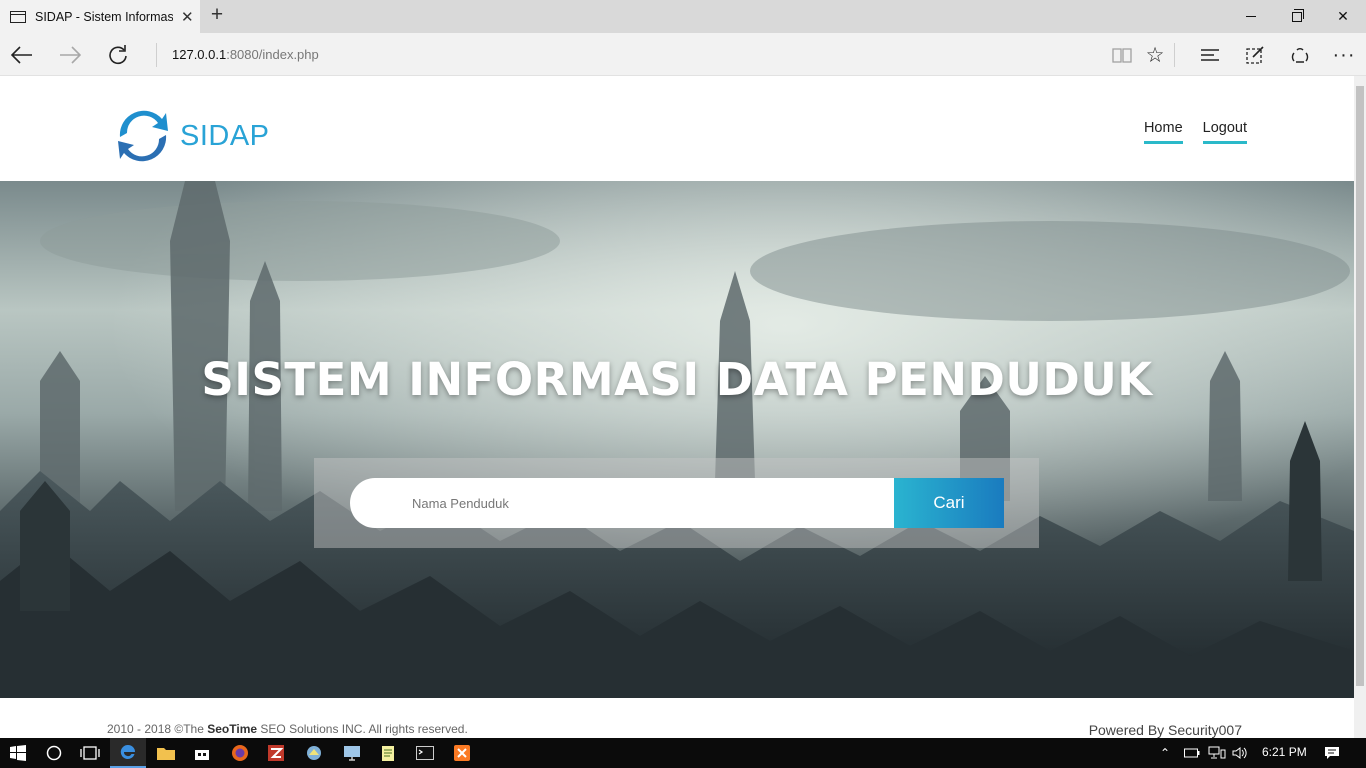 The height and width of the screenshot is (768, 1366). What do you see at coordinates (314, 753) in the screenshot?
I see `app-icon` at bounding box center [314, 753].